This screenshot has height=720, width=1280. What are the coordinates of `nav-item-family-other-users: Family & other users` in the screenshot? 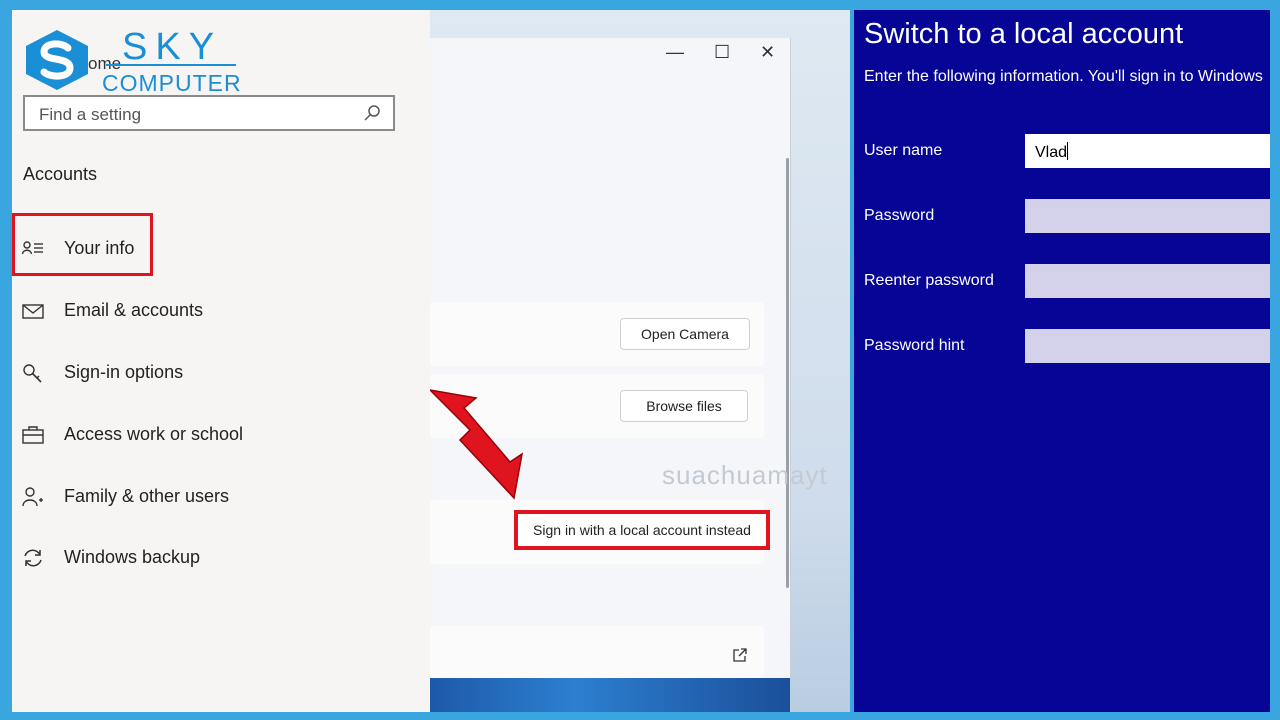 It's located at (180, 497).